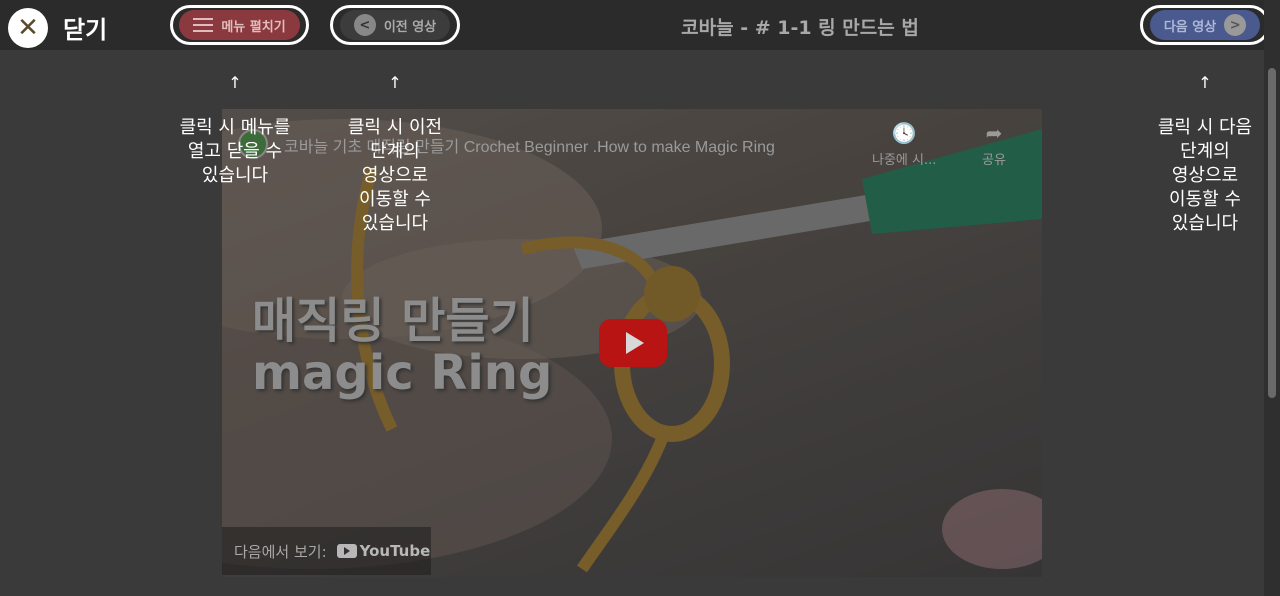  I want to click on next-video-button: 다음 영상 >, so click(1205, 25).